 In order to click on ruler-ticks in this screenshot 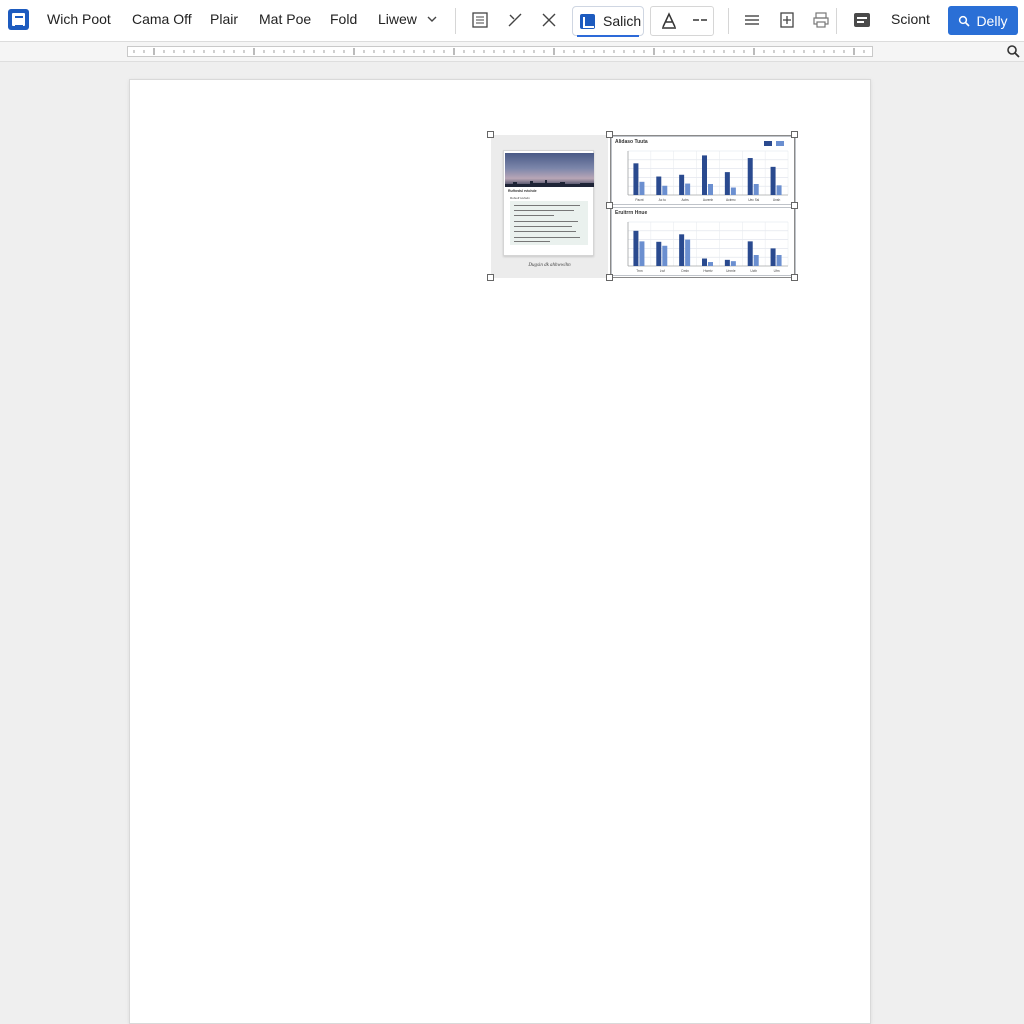, I will do `click(499, 51)`.